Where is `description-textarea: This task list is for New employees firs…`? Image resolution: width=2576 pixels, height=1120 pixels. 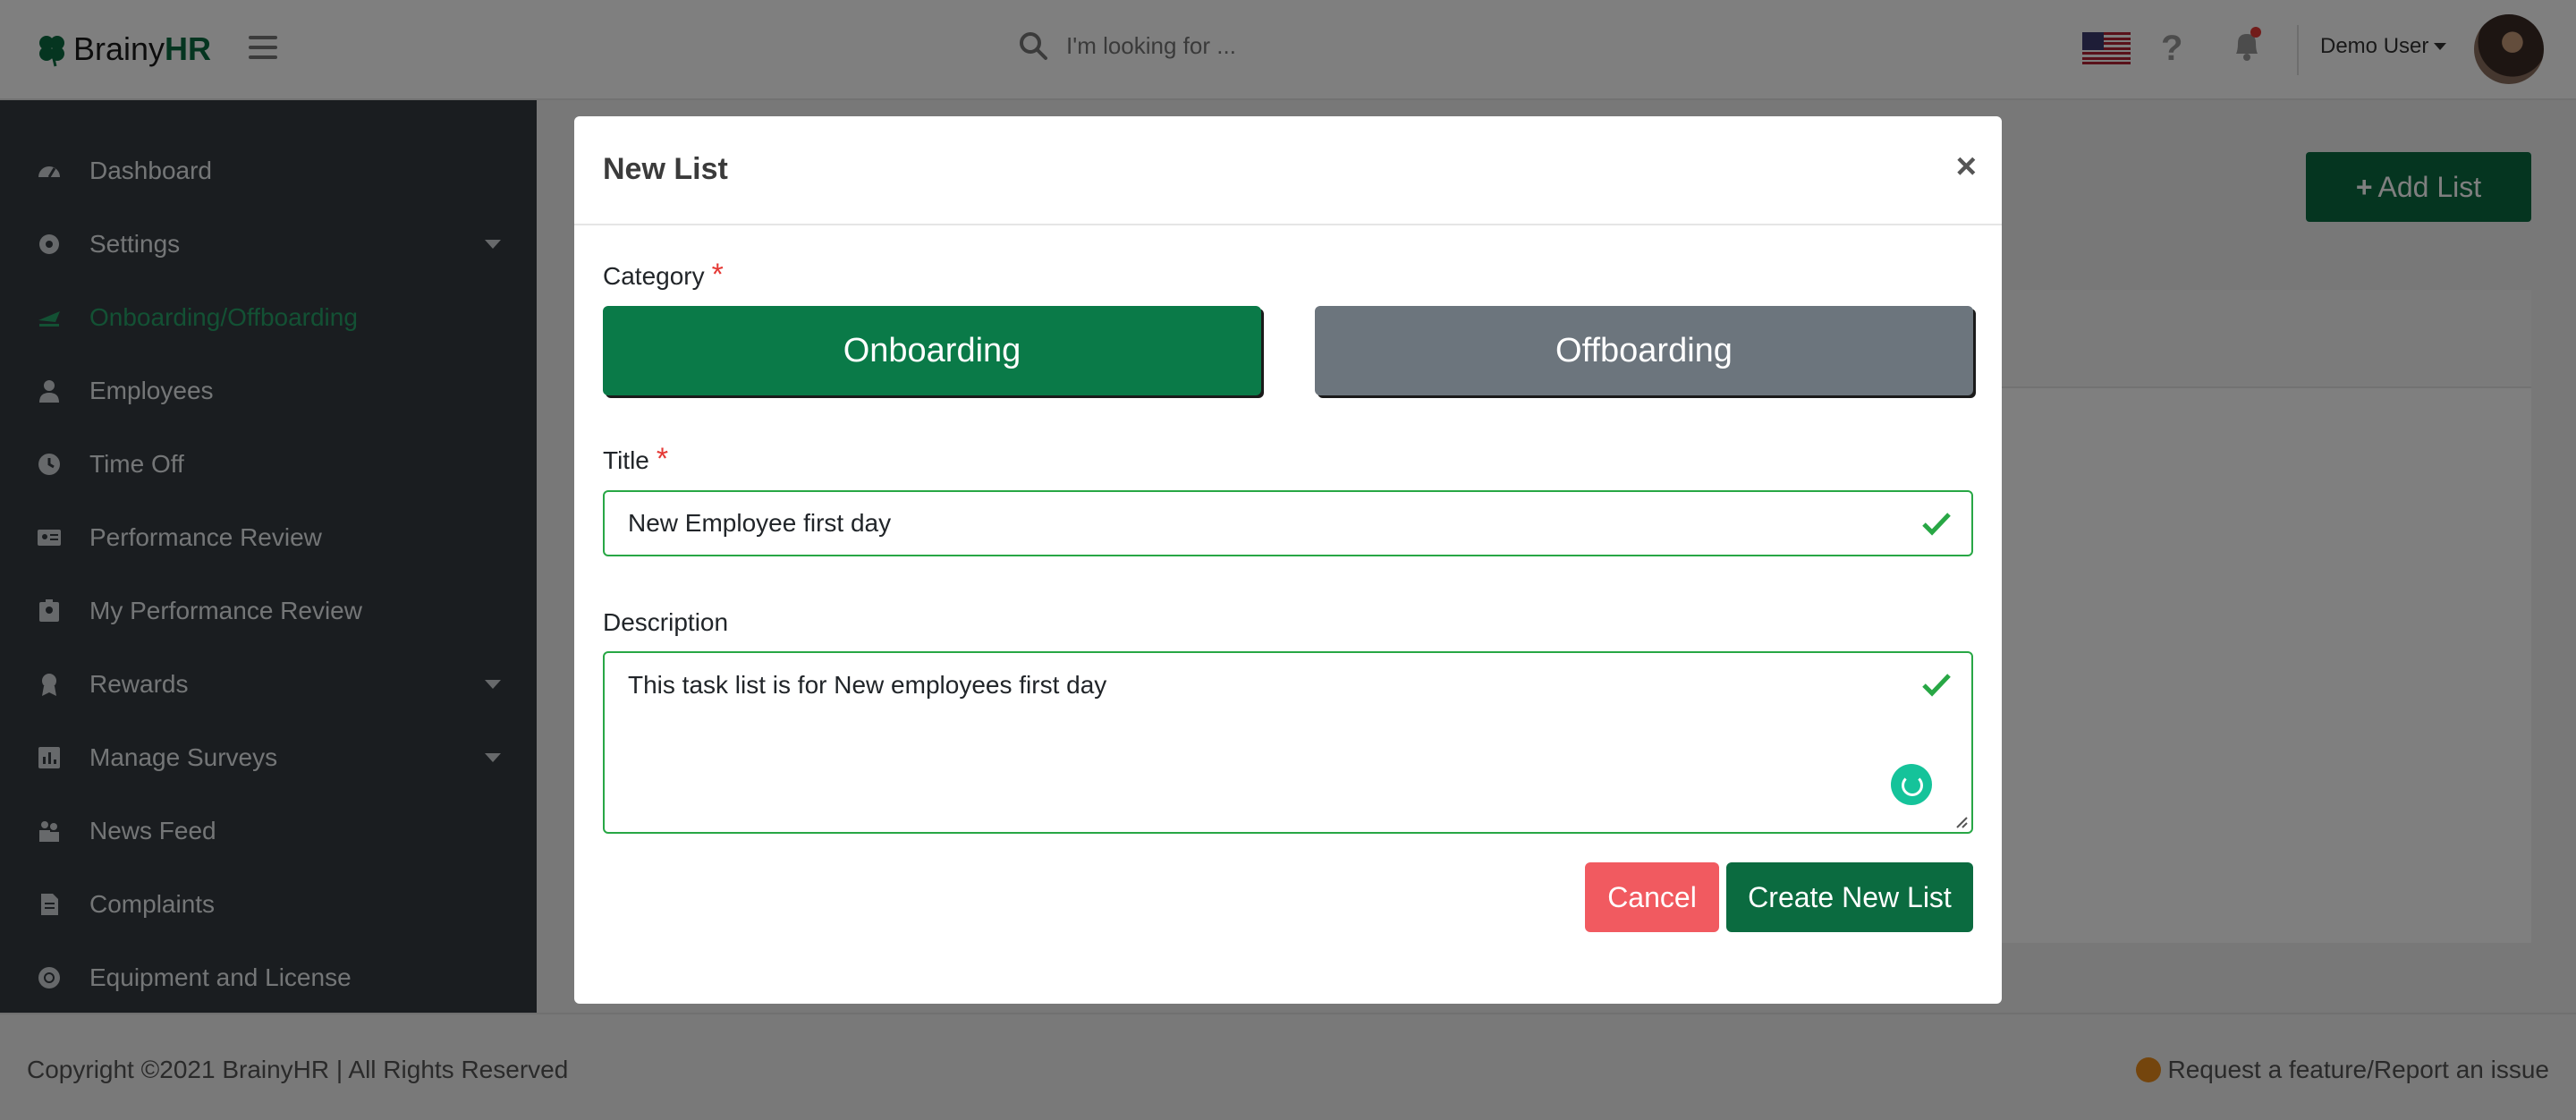 description-textarea: This task list is for New employees firs… is located at coordinates (1288, 742).